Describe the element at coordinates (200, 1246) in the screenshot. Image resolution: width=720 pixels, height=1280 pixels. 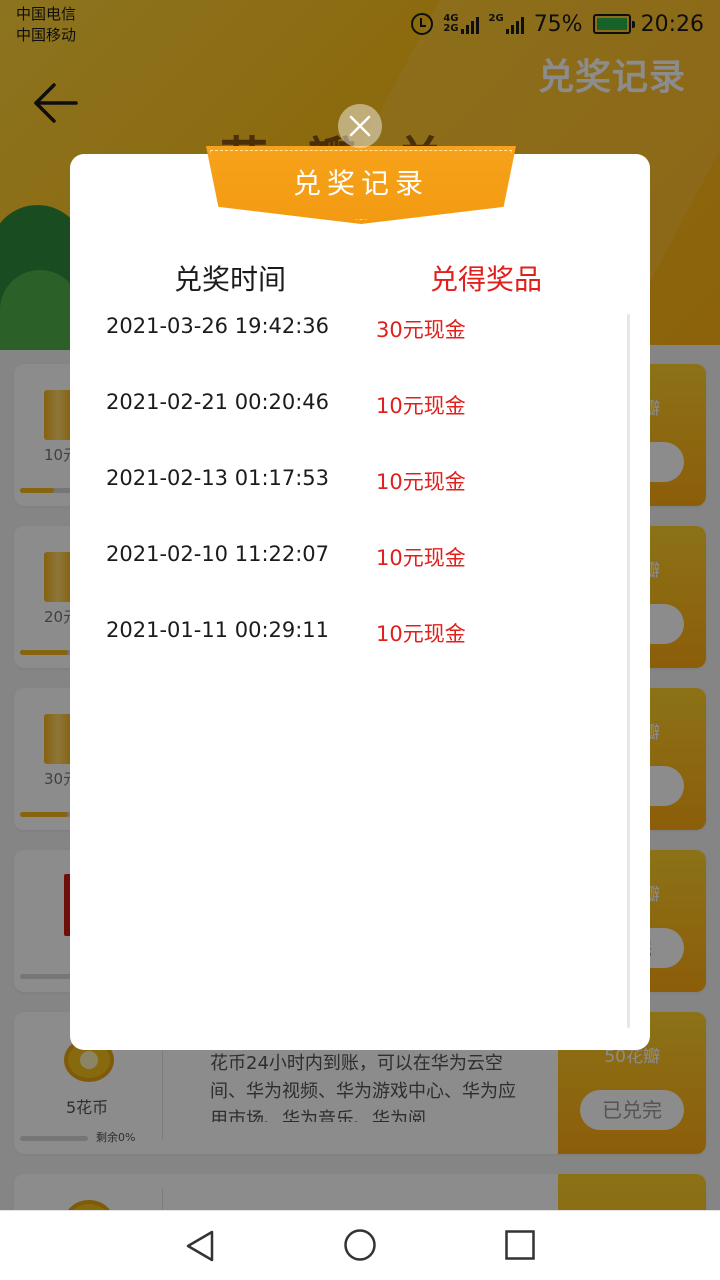
I see `triangle-back-icon` at that location.